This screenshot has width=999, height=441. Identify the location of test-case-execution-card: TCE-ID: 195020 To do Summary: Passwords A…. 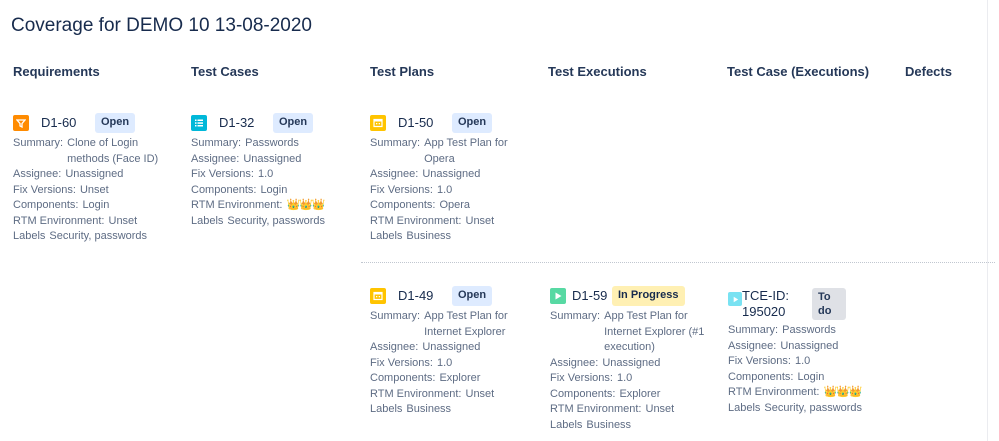
(813, 352).